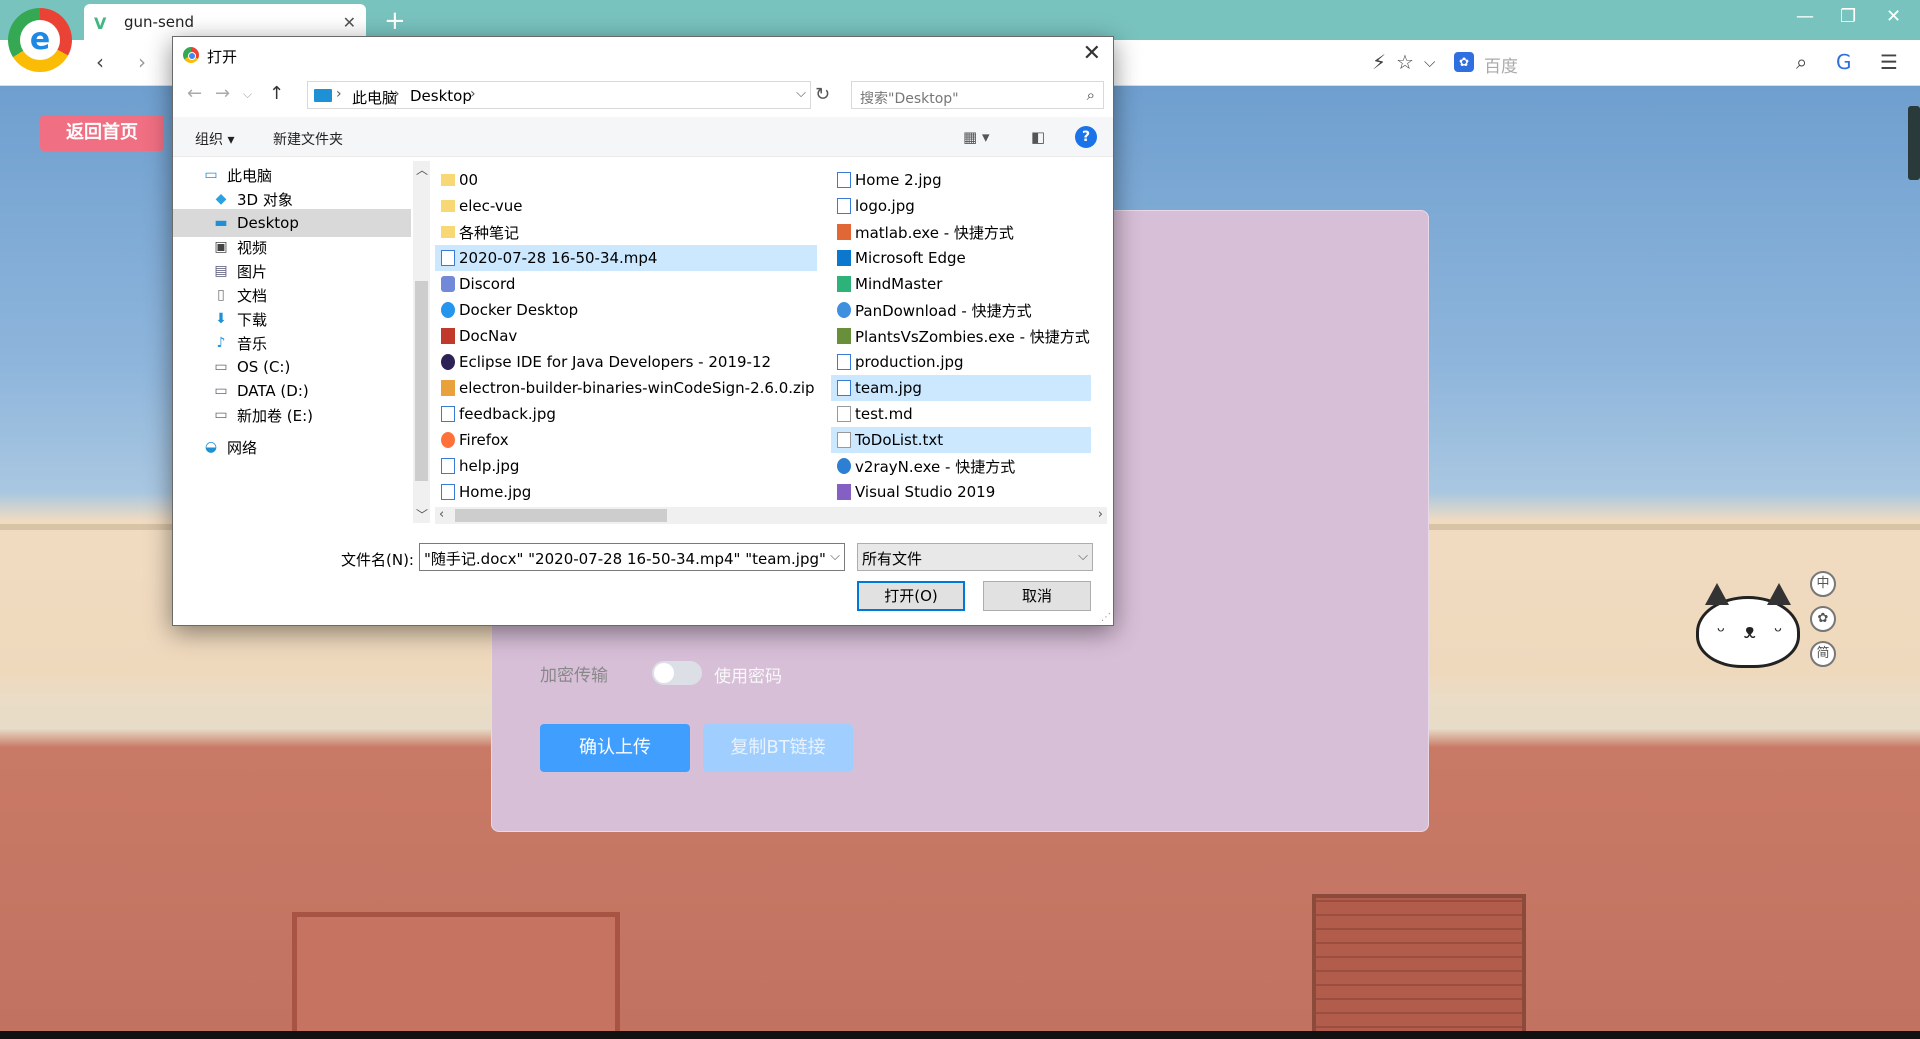 The image size is (1920, 1039). Describe the element at coordinates (1893, 16) in the screenshot. I see `window-close-icon: ✕` at that location.